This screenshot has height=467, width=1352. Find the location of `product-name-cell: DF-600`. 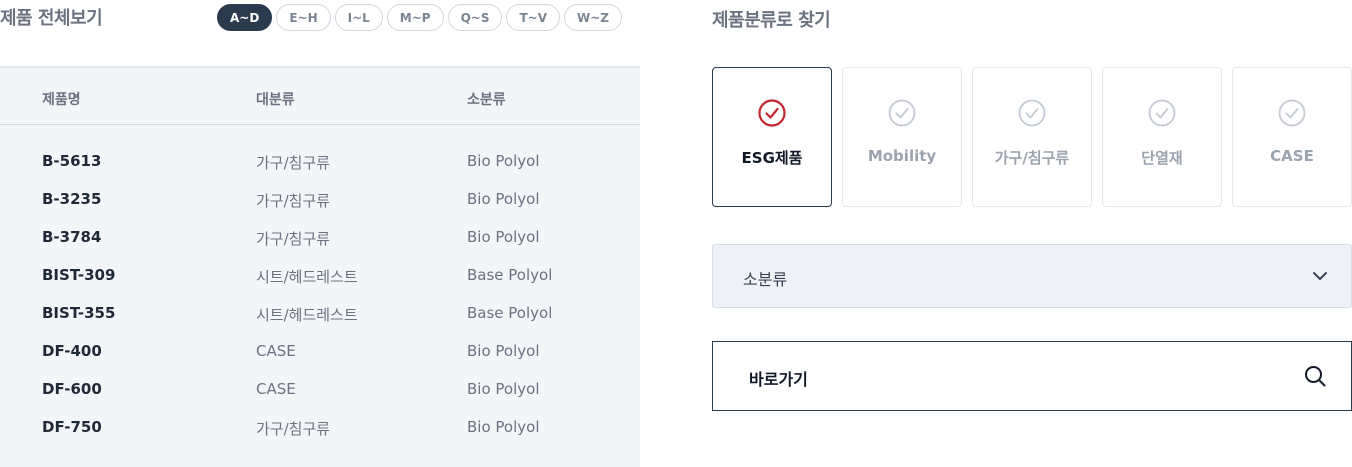

product-name-cell: DF-600 is located at coordinates (72, 389).